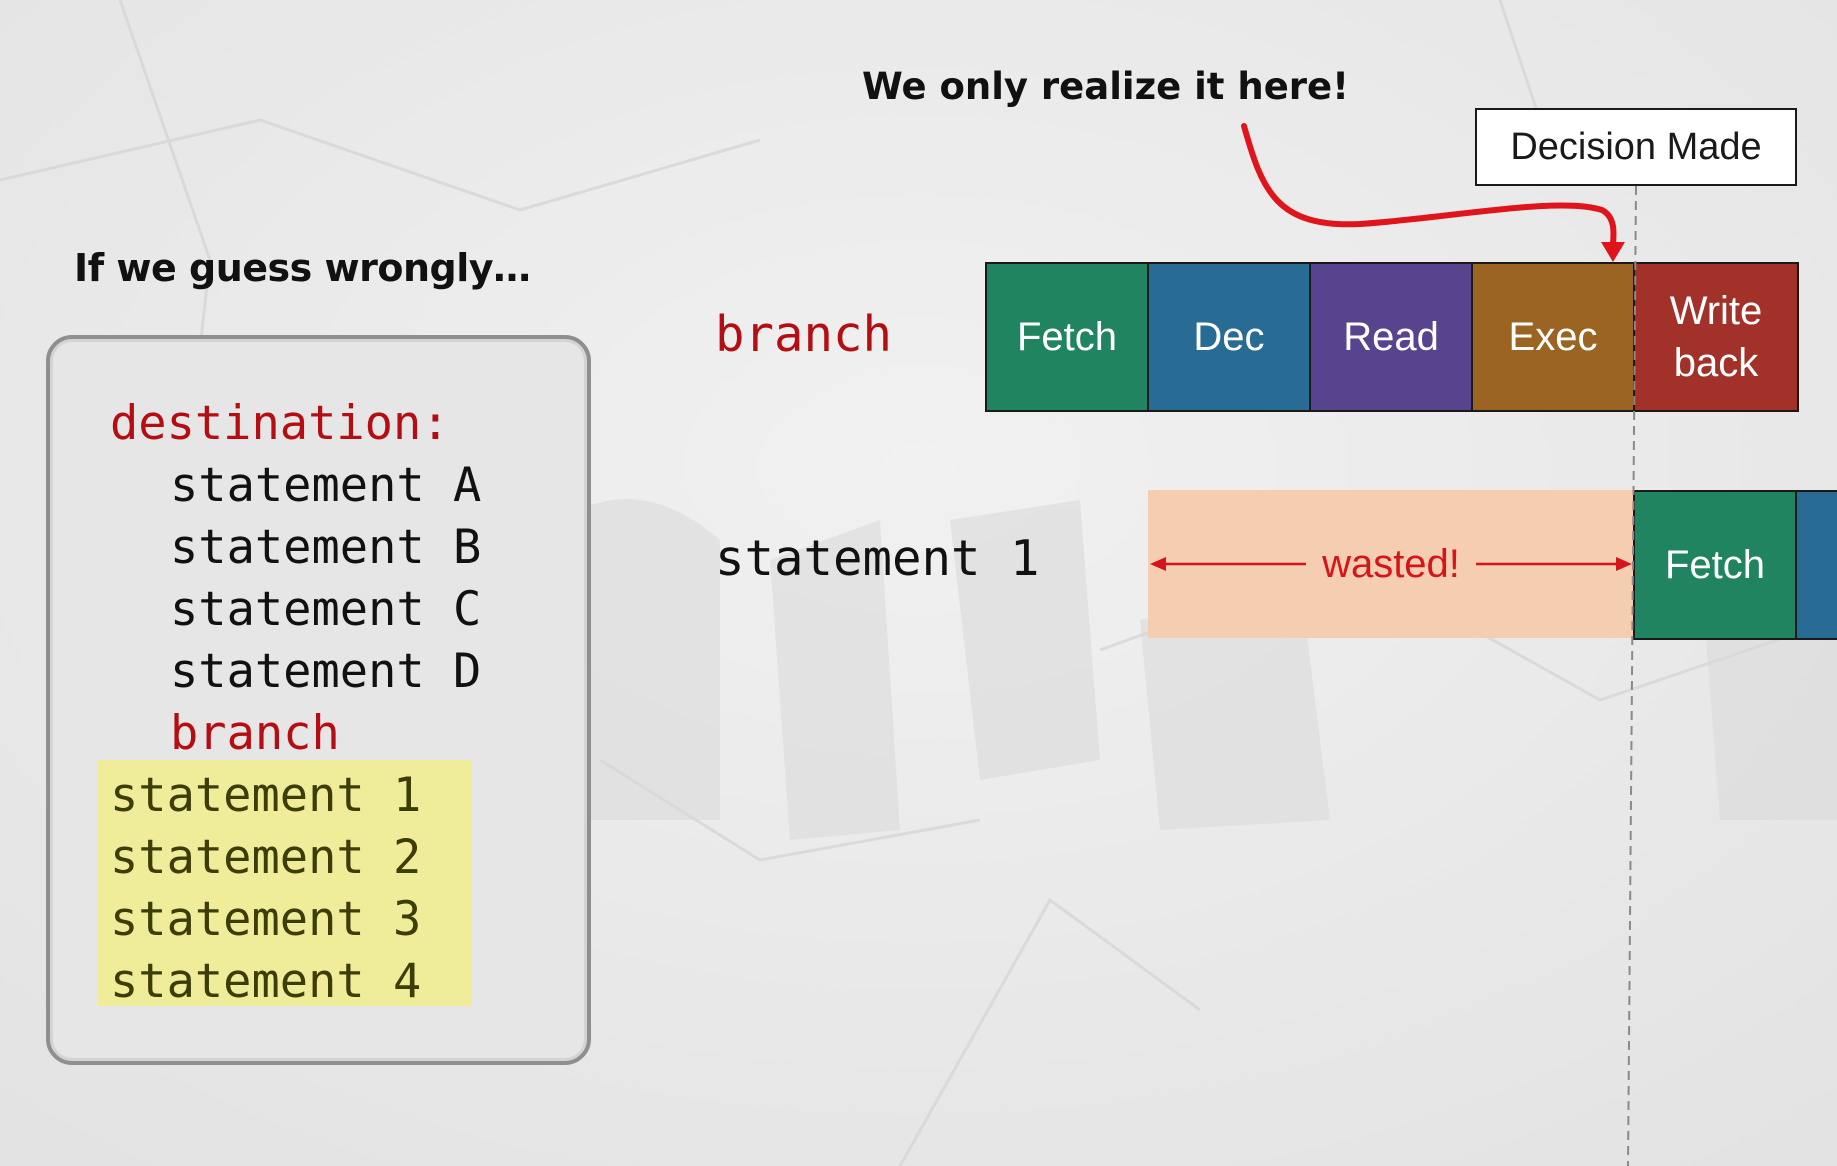 The image size is (1837, 1166). Describe the element at coordinates (1554, 337) in the screenshot. I see `branch-stage-exec-3: Exec` at that location.